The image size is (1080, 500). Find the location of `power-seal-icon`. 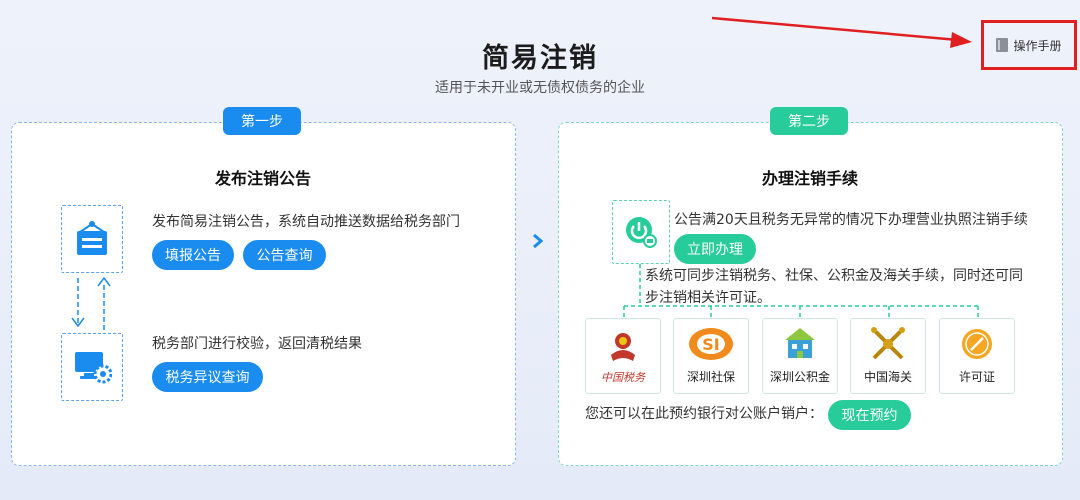

power-seal-icon is located at coordinates (641, 232).